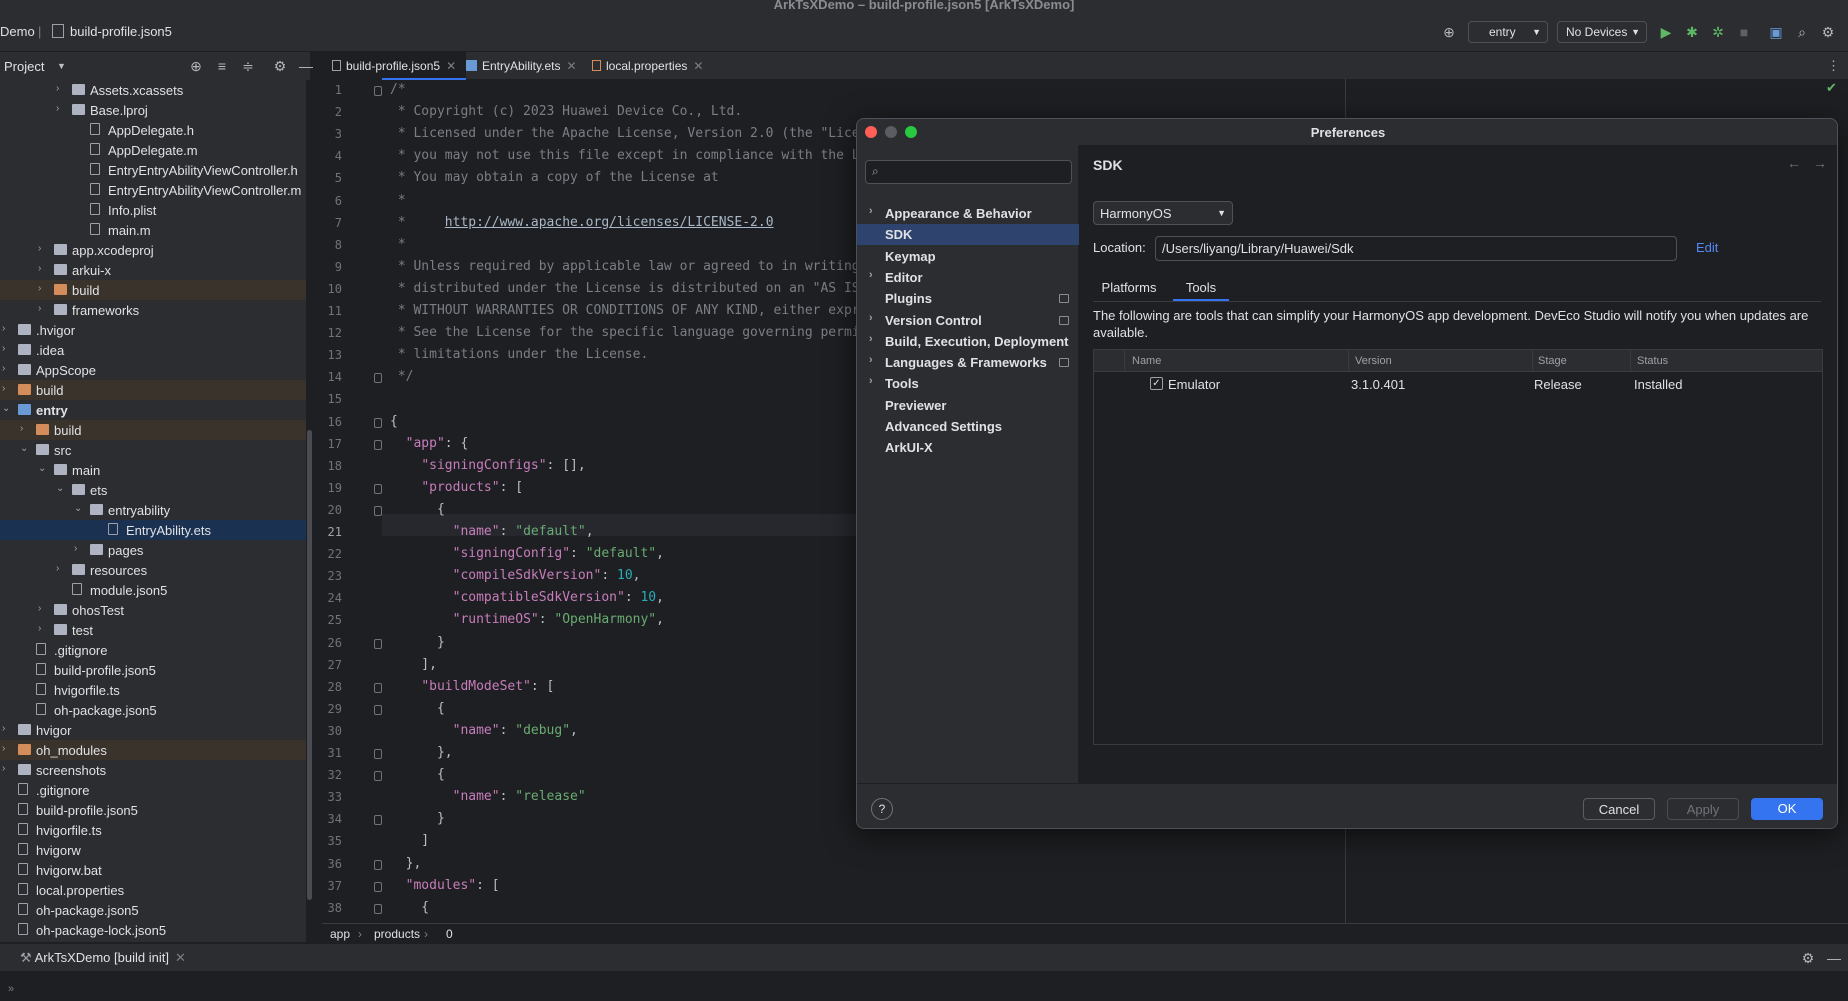 The width and height of the screenshot is (1848, 1001). Describe the element at coordinates (153, 650) in the screenshot. I see `tree-item: .gitignore` at that location.